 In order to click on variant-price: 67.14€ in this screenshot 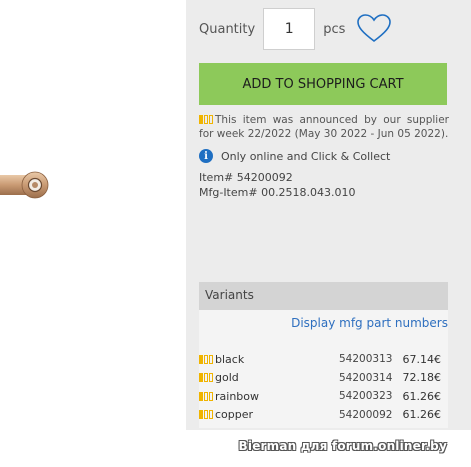, I will do `click(422, 359)`.